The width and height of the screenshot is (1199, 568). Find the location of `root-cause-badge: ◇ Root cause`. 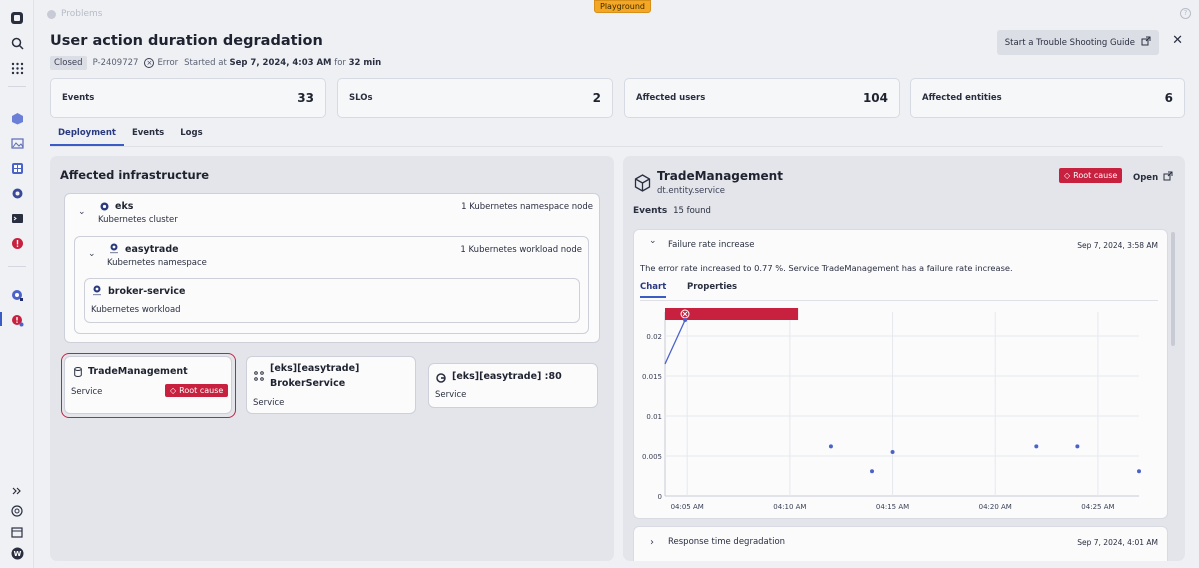

root-cause-badge: ◇ Root cause is located at coordinates (1091, 175).